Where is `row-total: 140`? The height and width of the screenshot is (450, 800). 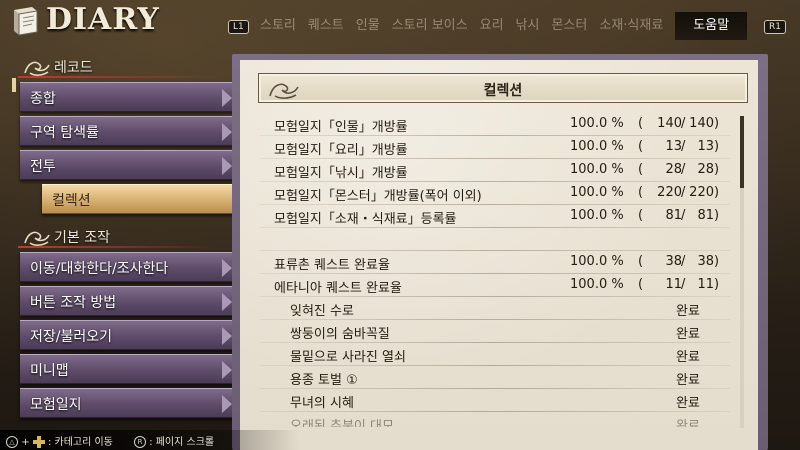 row-total: 140 is located at coordinates (701, 123).